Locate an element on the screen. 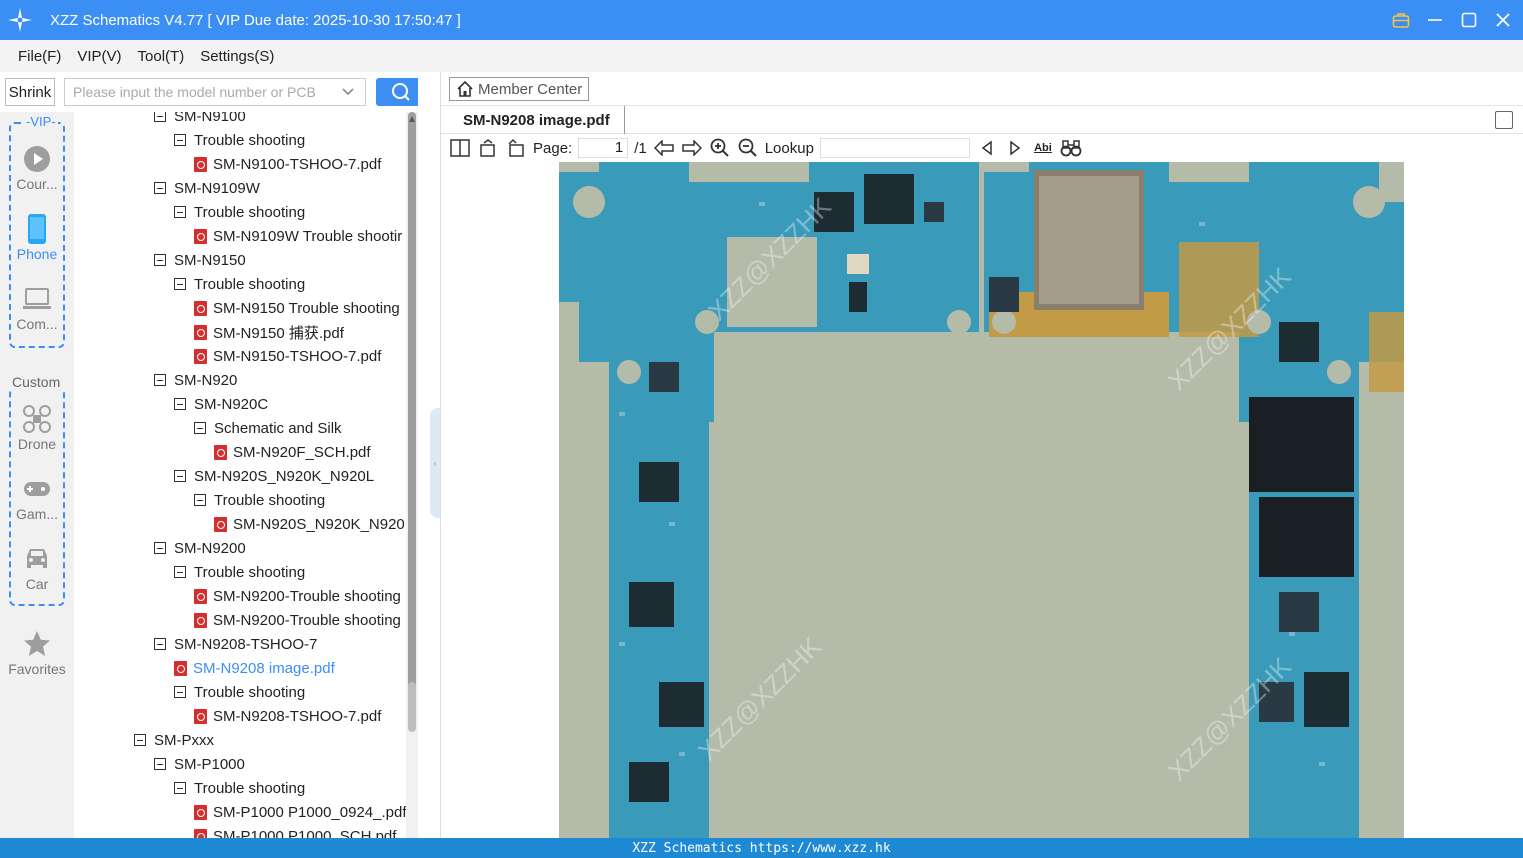 Image resolution: width=1523 pixels, height=858 pixels. tree-folder-item: SM-N9150 is located at coordinates (200, 260).